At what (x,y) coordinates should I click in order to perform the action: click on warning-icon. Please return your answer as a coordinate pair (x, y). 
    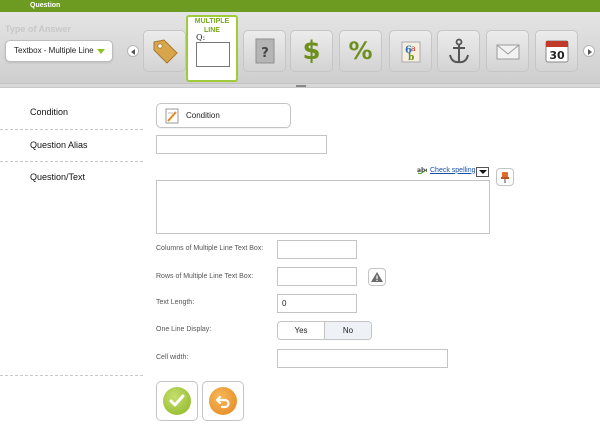
    Looking at the image, I should click on (377, 277).